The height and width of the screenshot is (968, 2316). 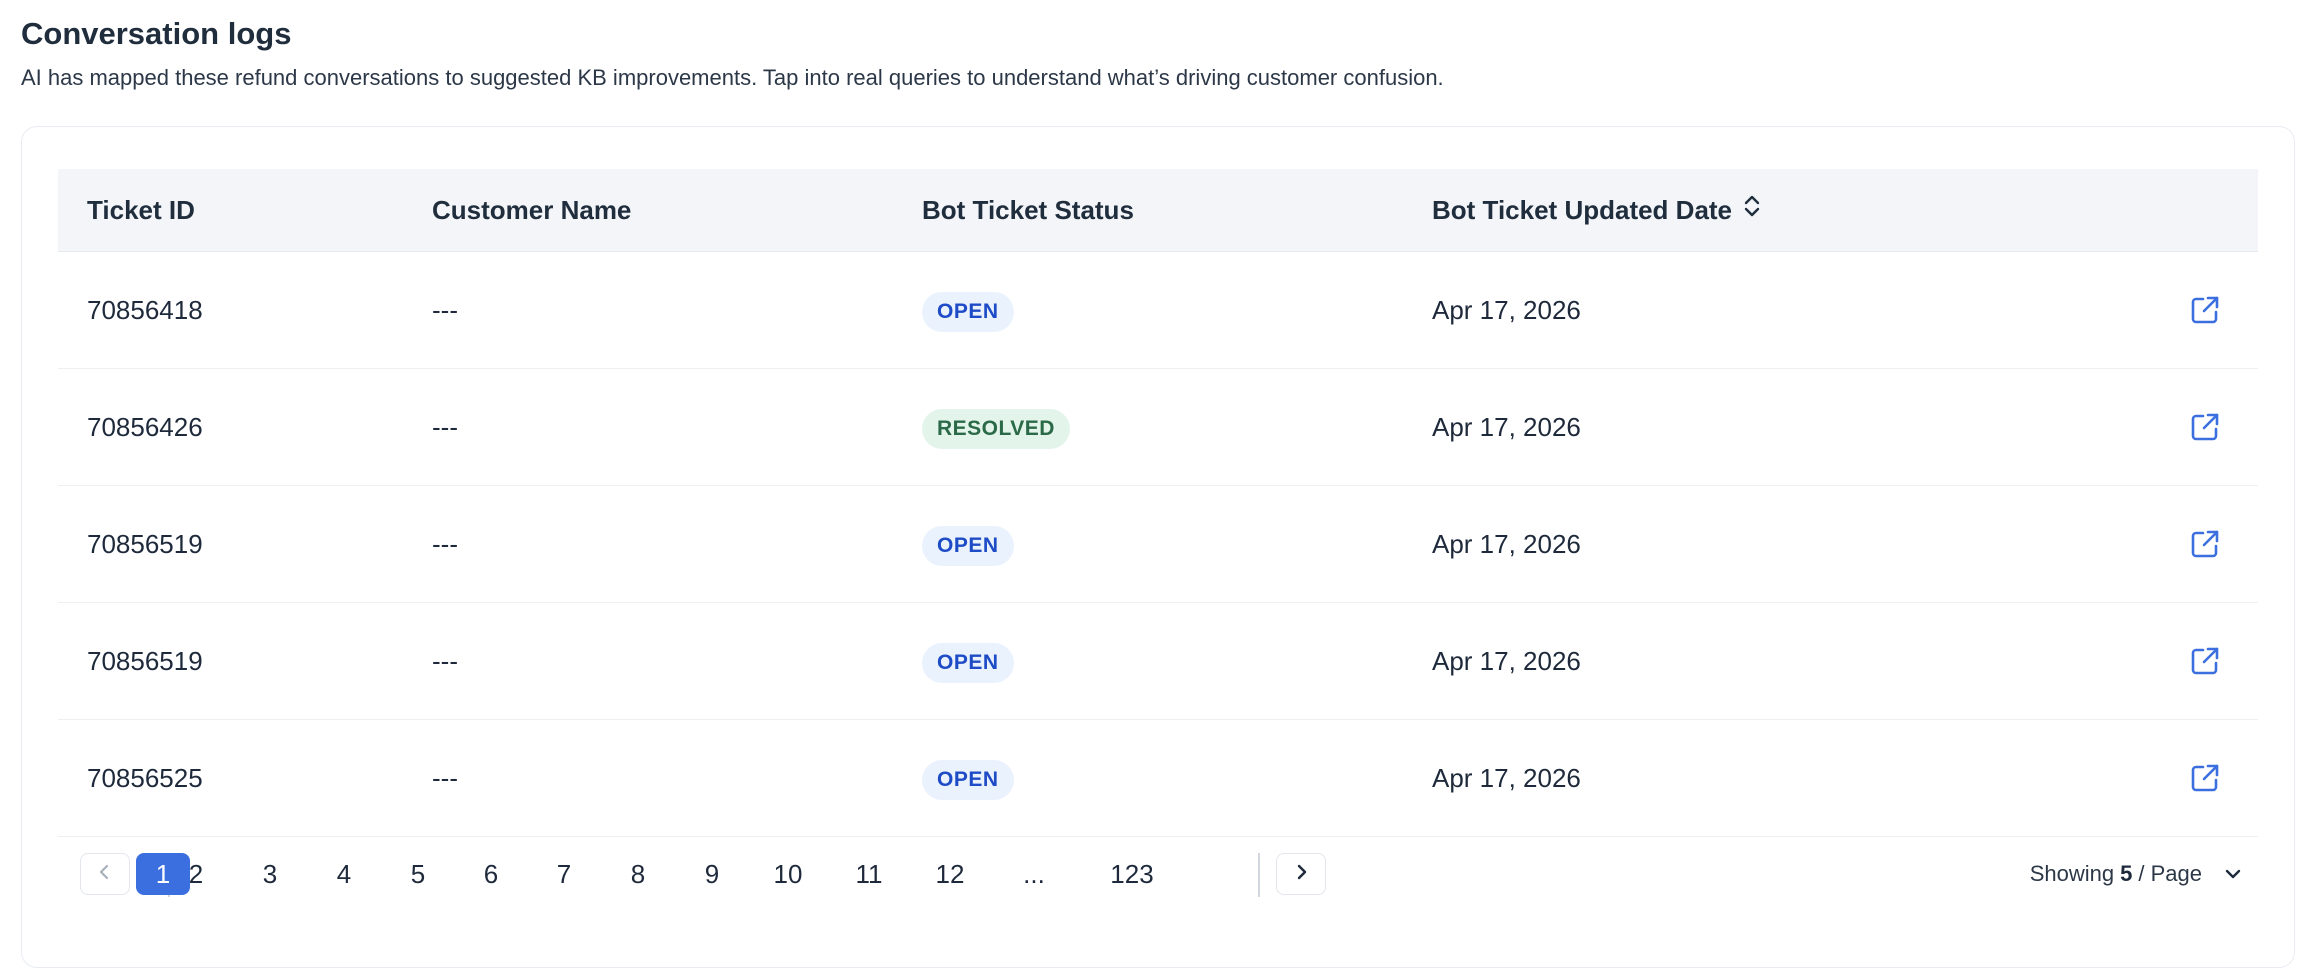 What do you see at coordinates (1132, 874) in the screenshot?
I see `page-button-123: 123` at bounding box center [1132, 874].